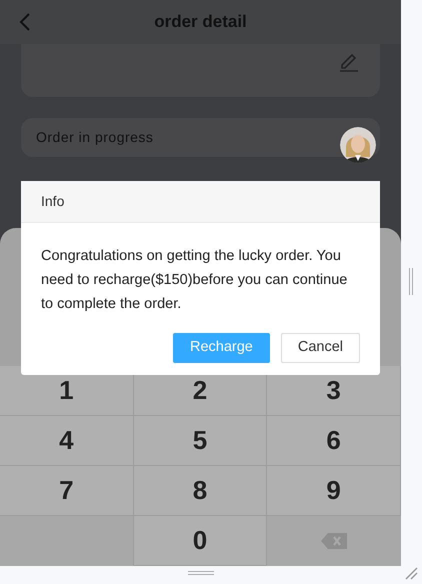 The width and height of the screenshot is (422, 584). I want to click on backspace-icon, so click(334, 541).